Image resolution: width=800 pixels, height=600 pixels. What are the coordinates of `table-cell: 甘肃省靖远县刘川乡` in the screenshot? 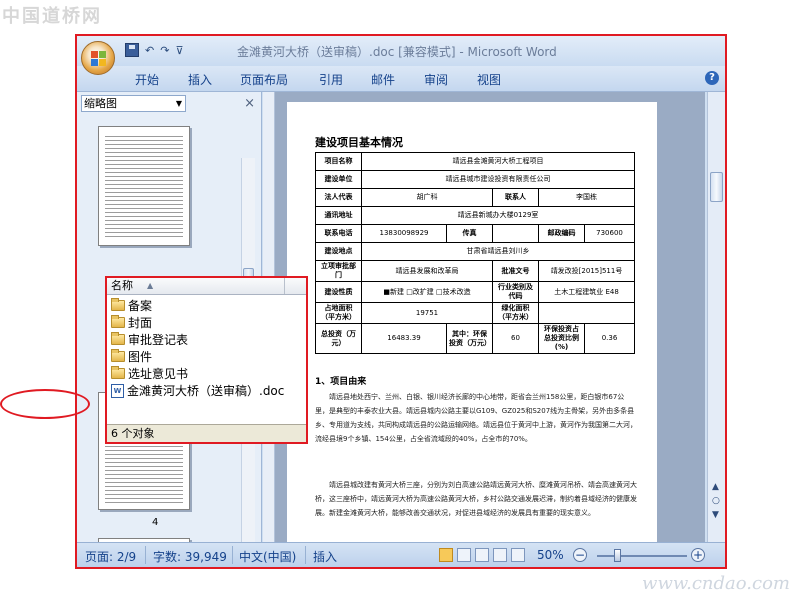 It's located at (498, 251).